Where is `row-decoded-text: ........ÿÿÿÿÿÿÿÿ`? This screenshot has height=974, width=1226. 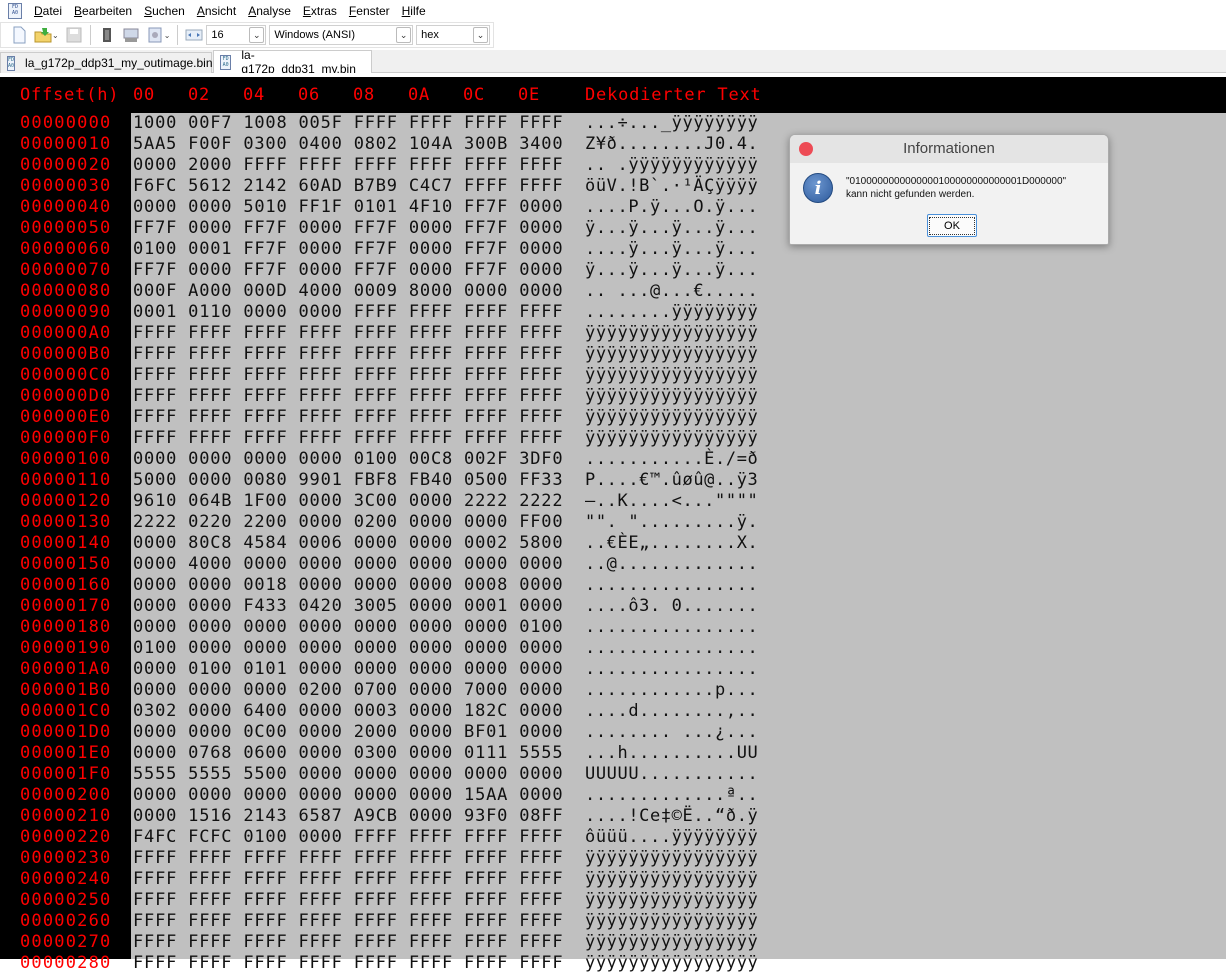
row-decoded-text: ........ÿÿÿÿÿÿÿÿ is located at coordinates (671, 312).